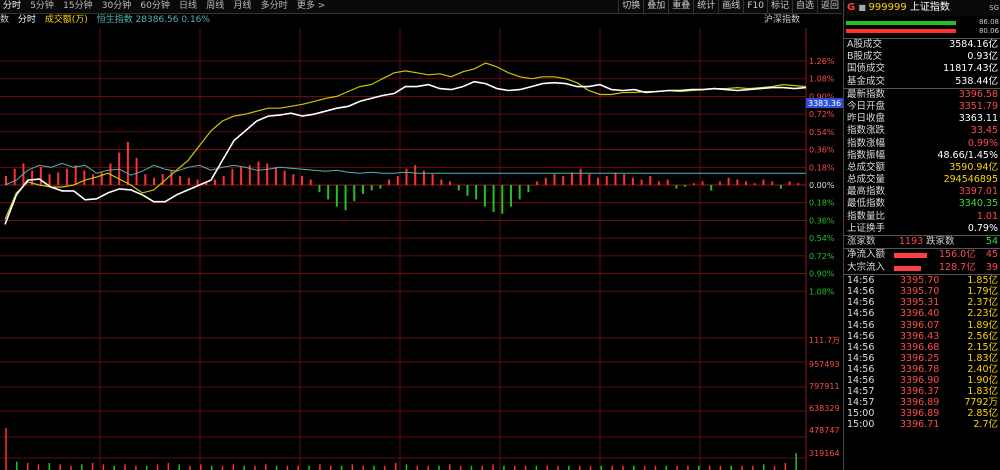  What do you see at coordinates (922, 27) in the screenshot?
I see `strength-bars: 86.08 80.06` at bounding box center [922, 27].